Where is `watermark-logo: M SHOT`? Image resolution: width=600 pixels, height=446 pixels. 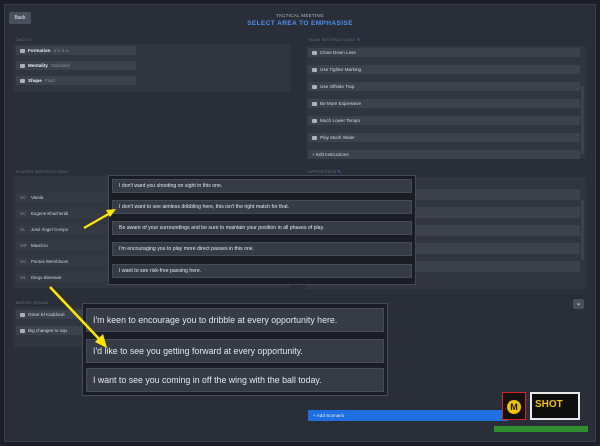
watermark-logo: M SHOT is located at coordinates (541, 413).